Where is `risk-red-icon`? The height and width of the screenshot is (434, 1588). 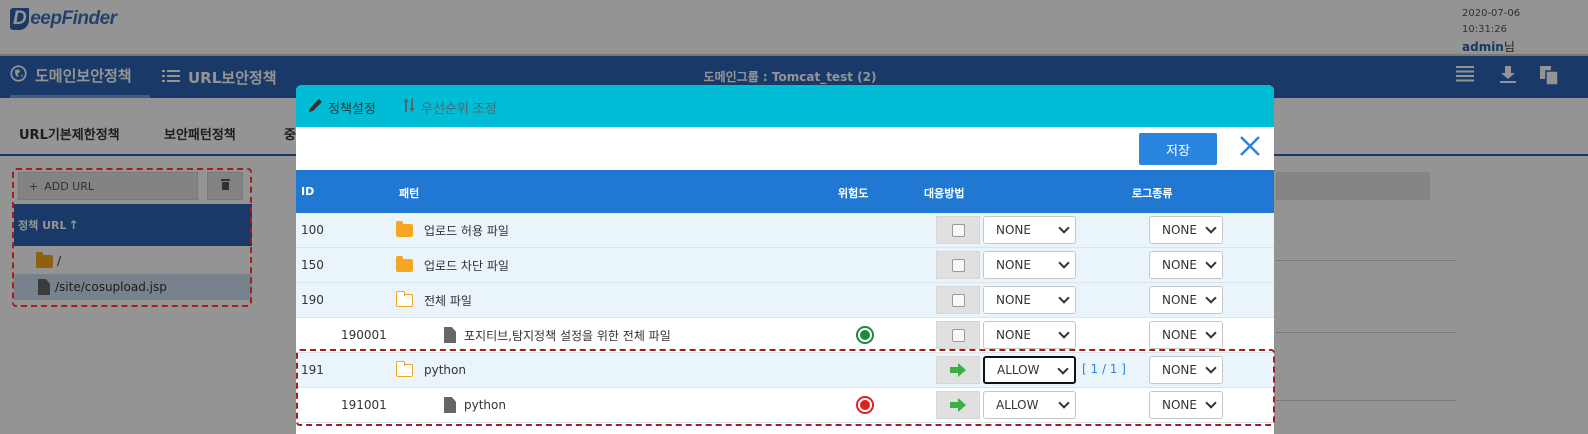
risk-red-icon is located at coordinates (865, 405).